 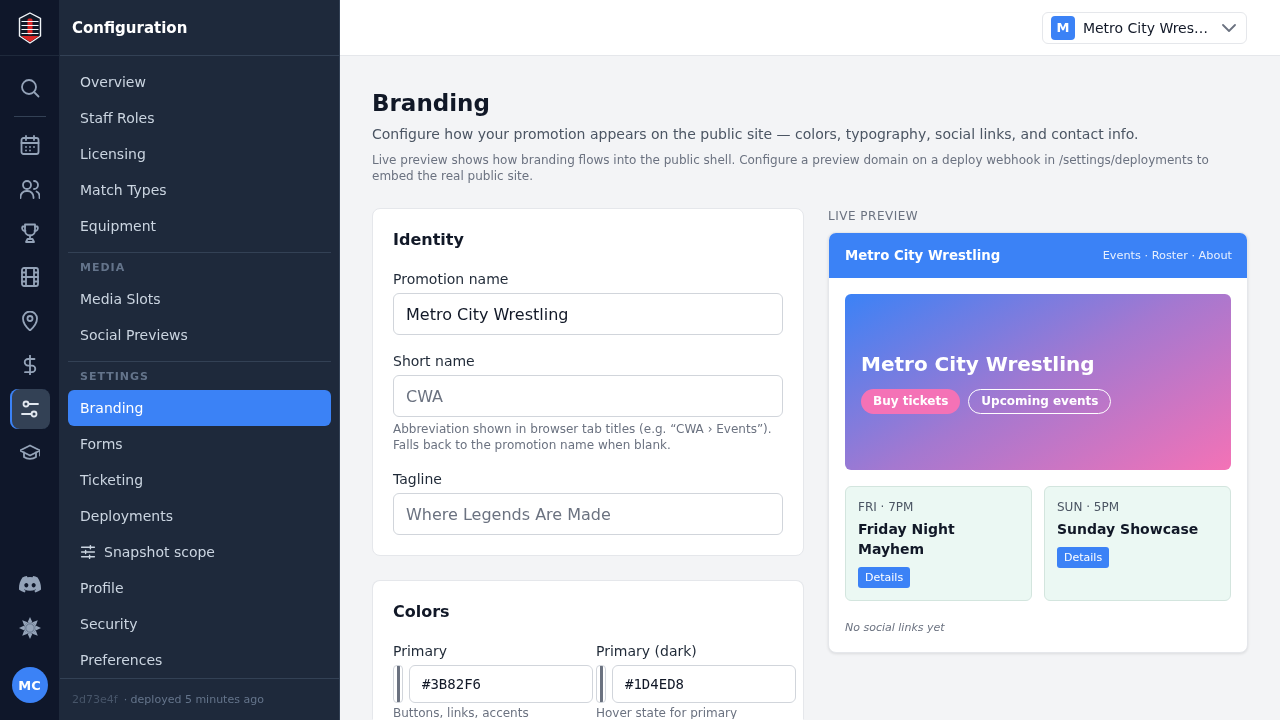 I want to click on sidebar-item: Media Slots, so click(x=199, y=299).